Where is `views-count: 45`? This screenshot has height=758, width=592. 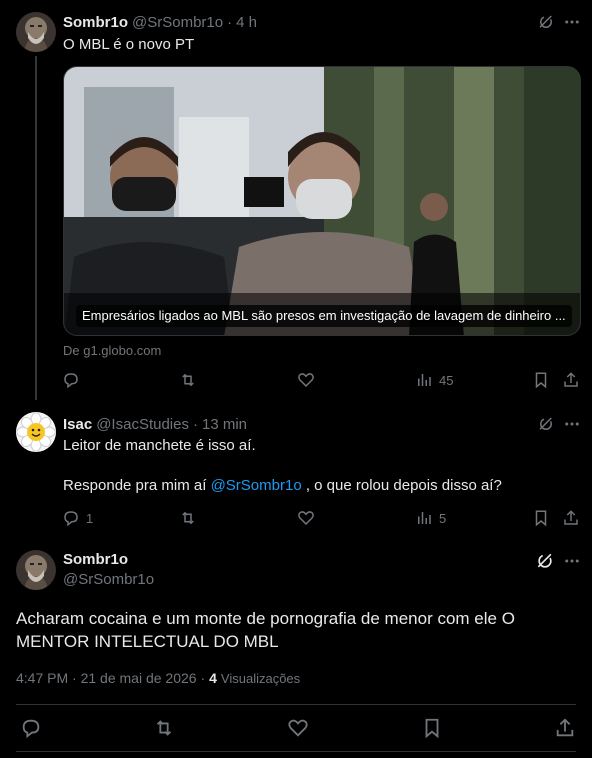
views-count: 45 is located at coordinates (446, 380).